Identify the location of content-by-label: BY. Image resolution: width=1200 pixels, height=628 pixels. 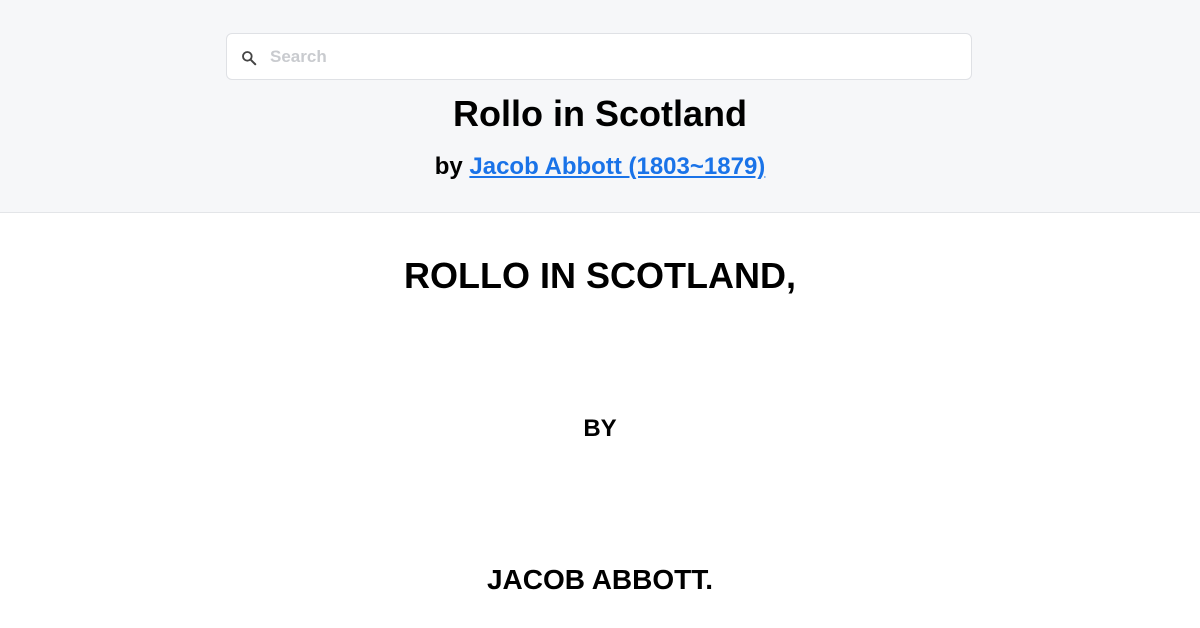
(600, 428).